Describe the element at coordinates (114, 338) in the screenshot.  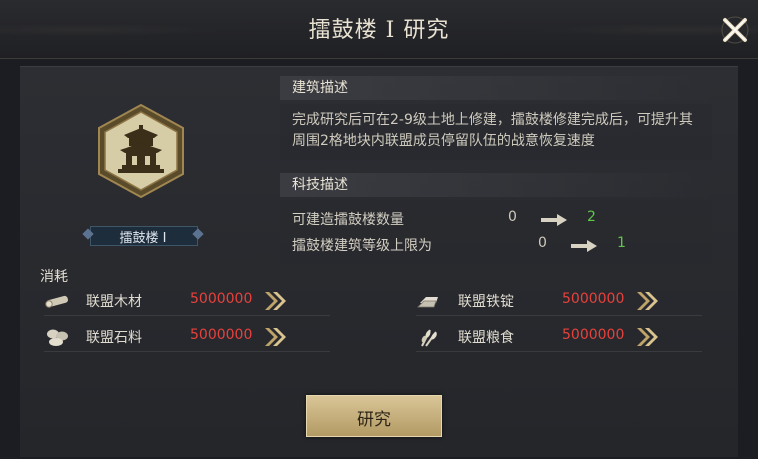
I see `resource-name: 联盟石料` at that location.